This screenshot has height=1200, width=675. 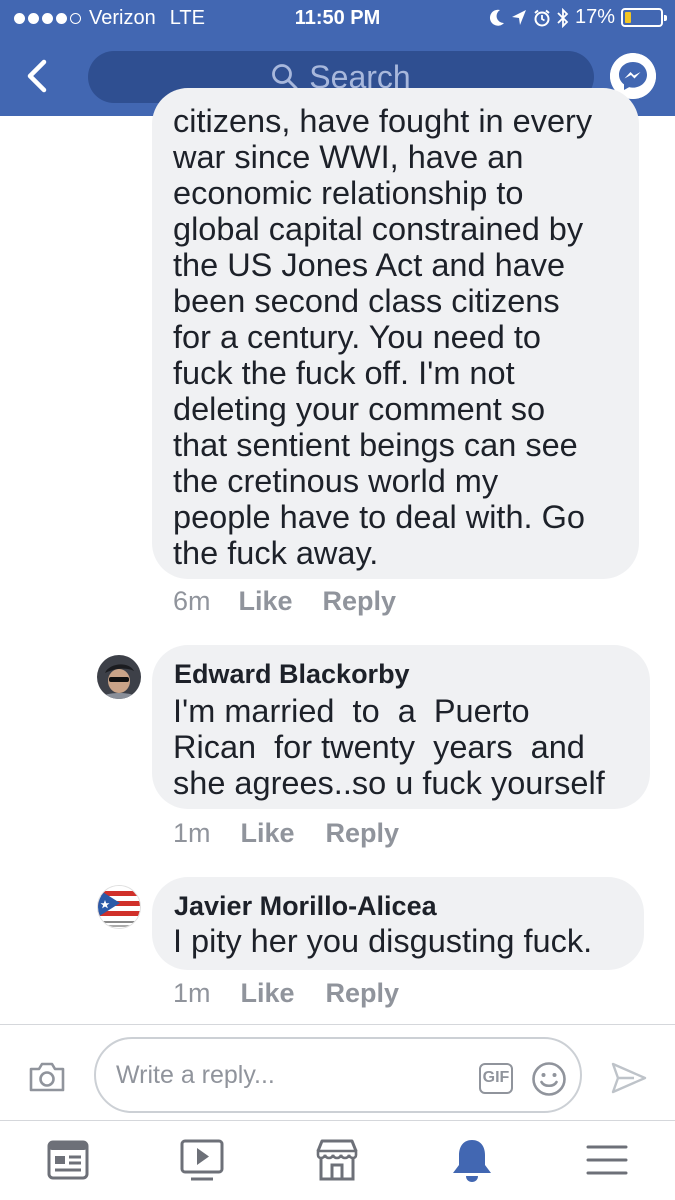 I want to click on comment-text-line: Rican for twenty years and, so click(x=379, y=747).